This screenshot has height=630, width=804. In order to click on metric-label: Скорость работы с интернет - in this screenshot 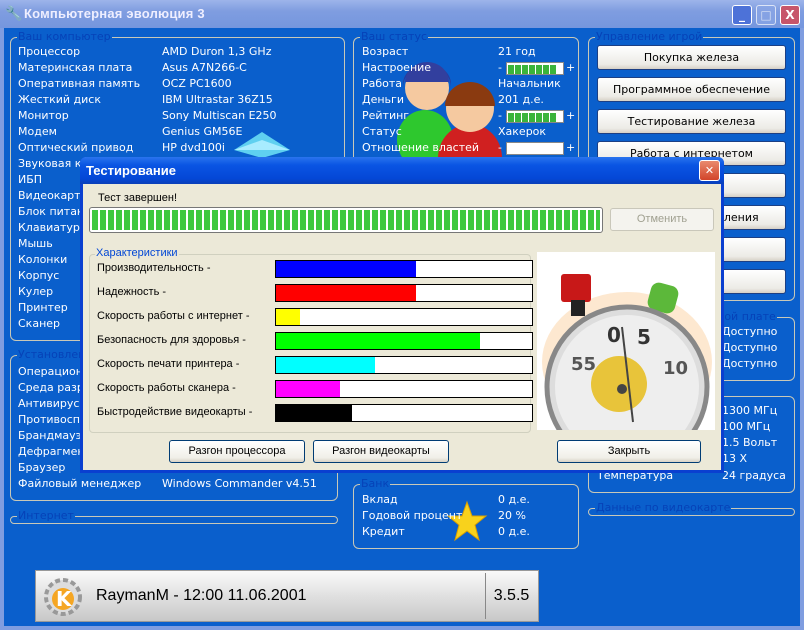, I will do `click(173, 316)`.